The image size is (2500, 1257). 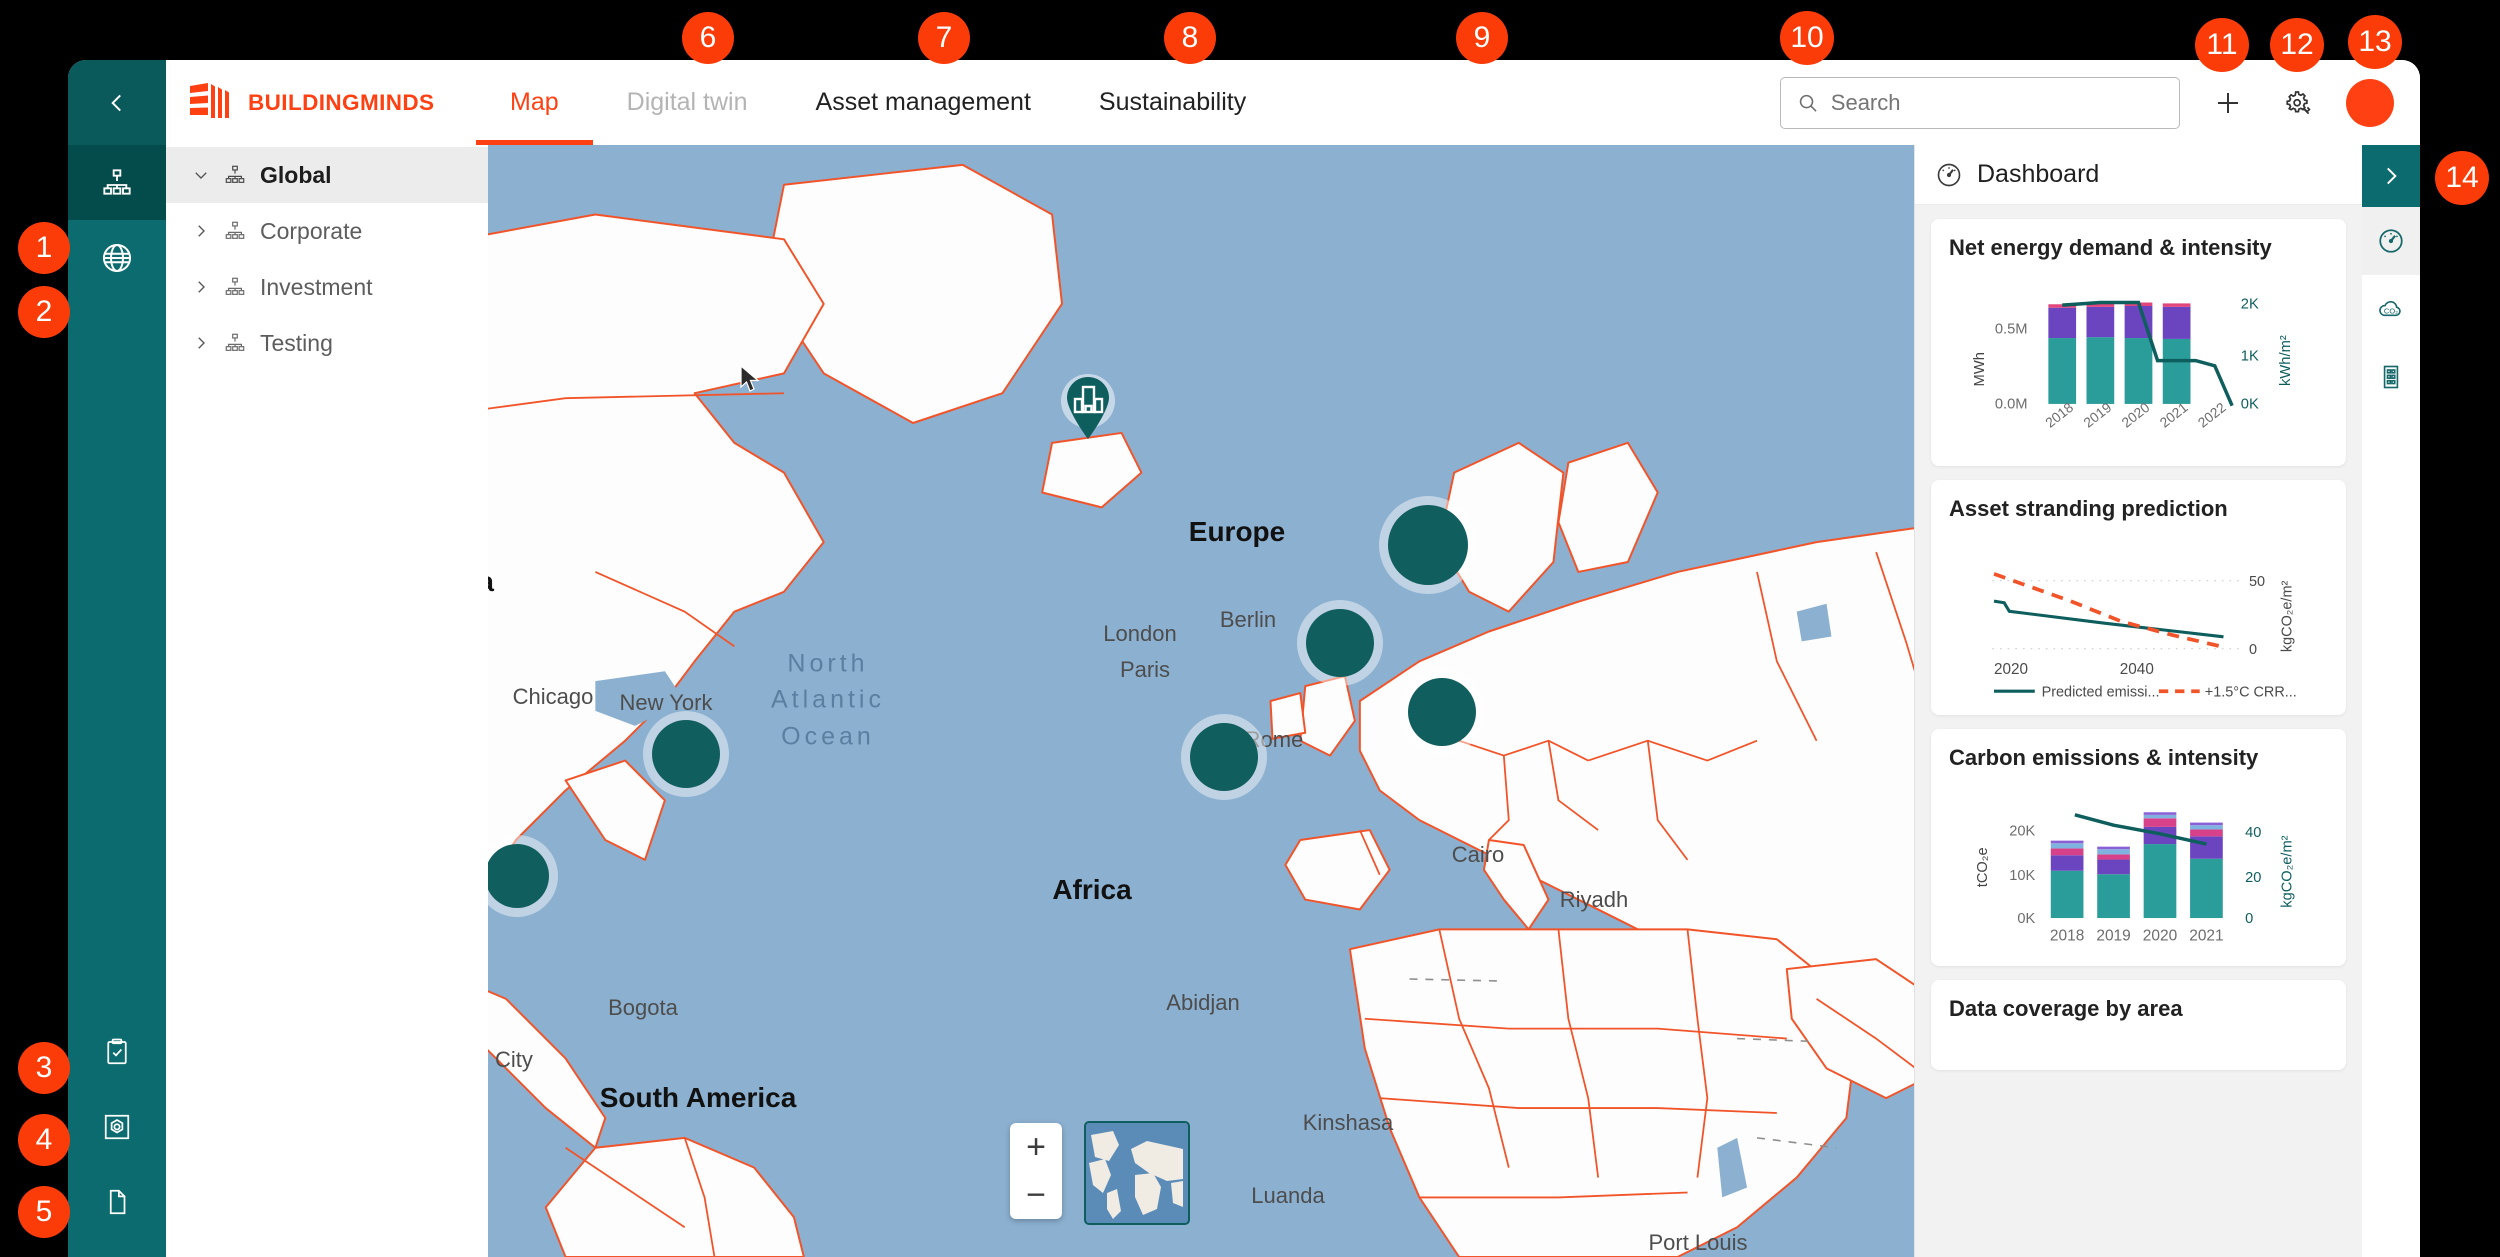 I want to click on add-button, so click(x=2228, y=103).